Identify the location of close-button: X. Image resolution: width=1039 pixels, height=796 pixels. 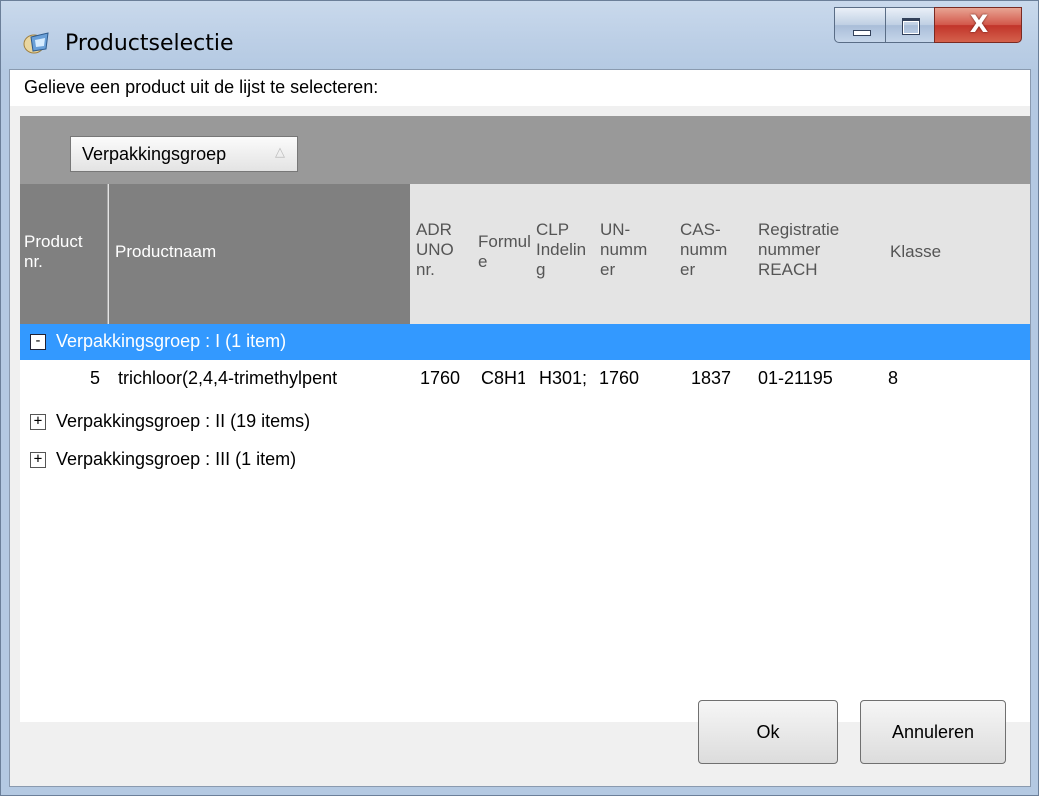
(978, 25).